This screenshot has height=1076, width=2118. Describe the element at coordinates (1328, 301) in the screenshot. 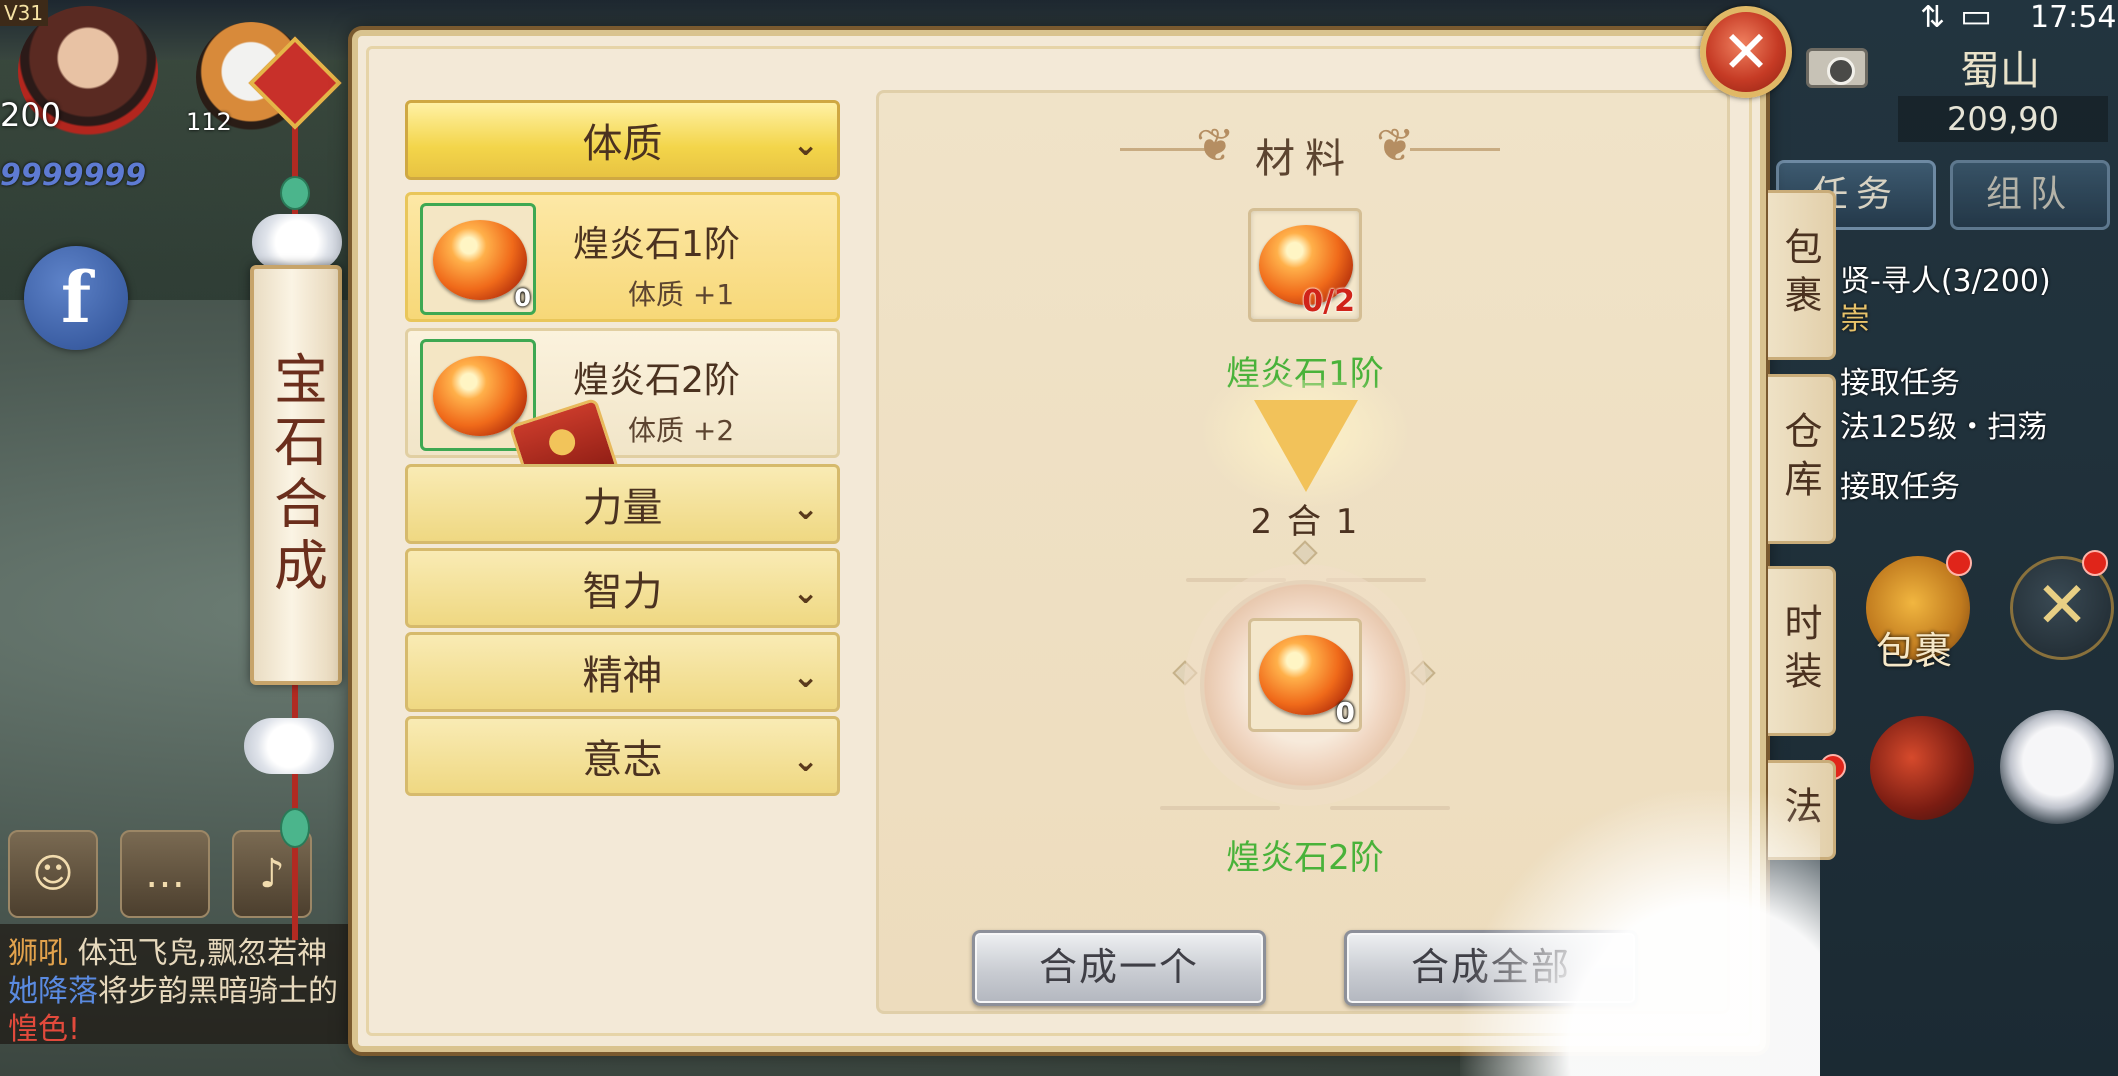

I see `material-count: 0/2` at that location.